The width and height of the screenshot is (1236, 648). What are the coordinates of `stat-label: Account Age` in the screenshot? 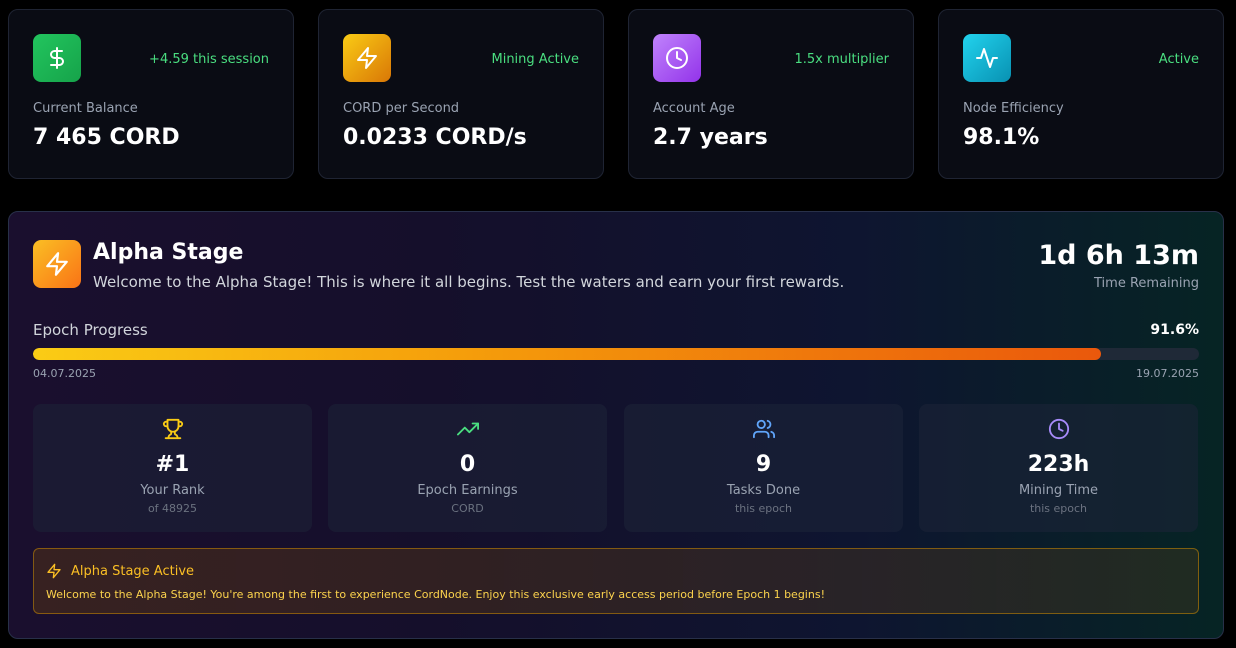 It's located at (694, 108).